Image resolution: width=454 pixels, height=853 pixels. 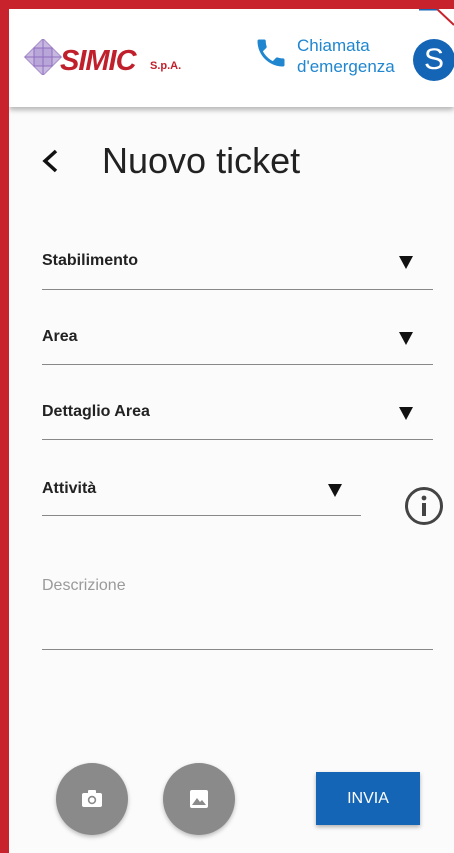 What do you see at coordinates (166, 66) in the screenshot?
I see `brand-suffix: S.p.A.` at bounding box center [166, 66].